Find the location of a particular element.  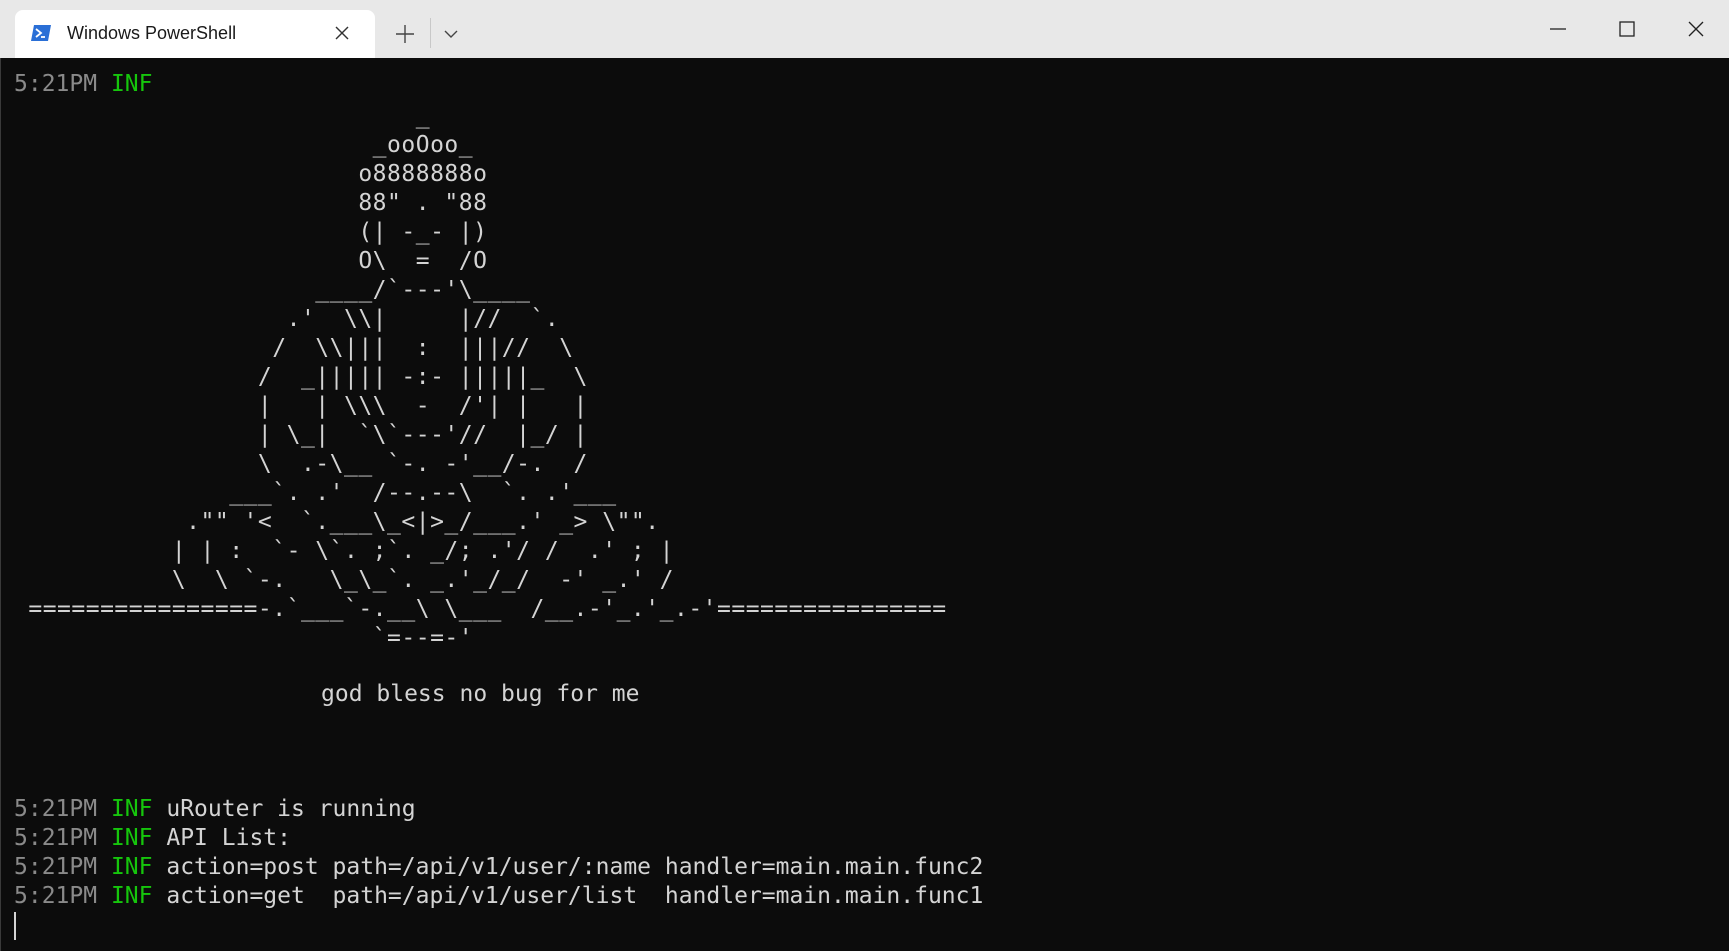

tab-title: Windows PowerShell is located at coordinates (152, 33).